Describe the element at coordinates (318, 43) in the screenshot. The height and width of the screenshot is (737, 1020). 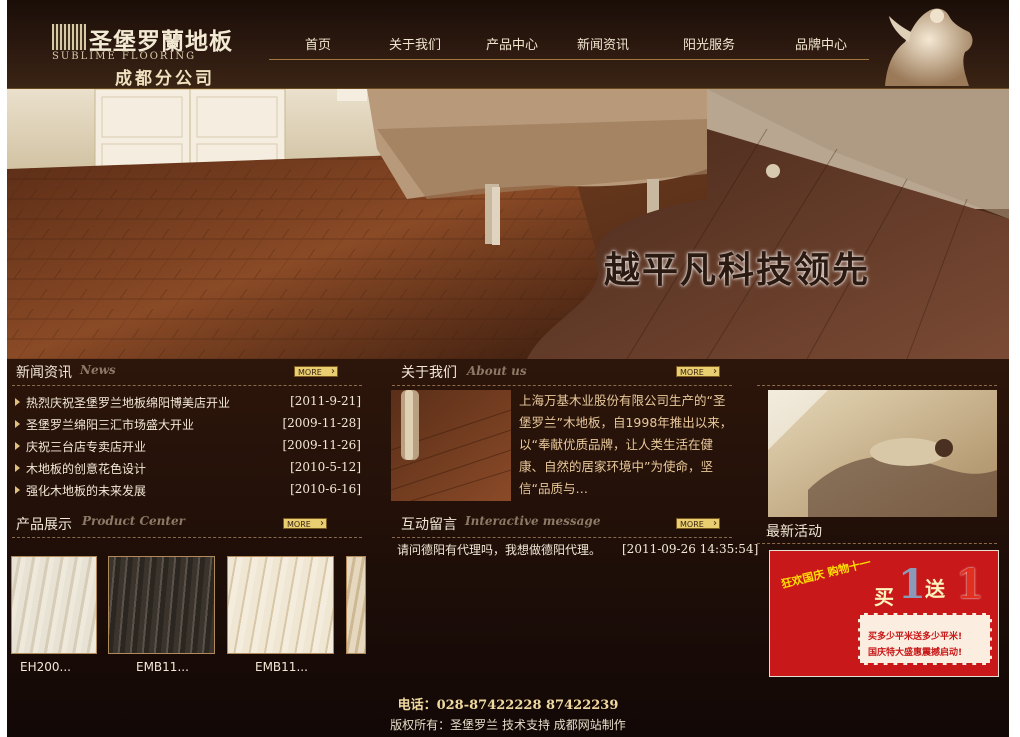
I see `nav-item-home: 首页` at that location.